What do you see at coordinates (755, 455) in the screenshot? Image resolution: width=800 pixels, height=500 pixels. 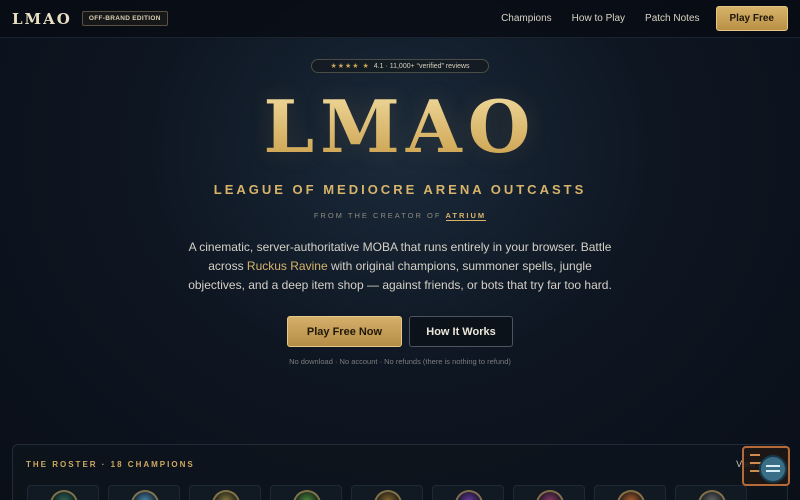 I see `menu-line` at bounding box center [755, 455].